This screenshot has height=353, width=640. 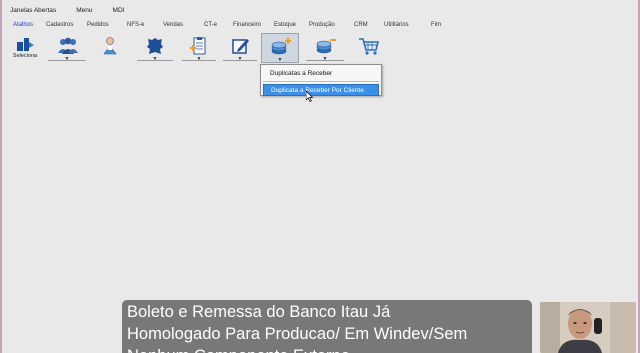 I want to click on notas-button: ▼, so click(x=240, y=48).